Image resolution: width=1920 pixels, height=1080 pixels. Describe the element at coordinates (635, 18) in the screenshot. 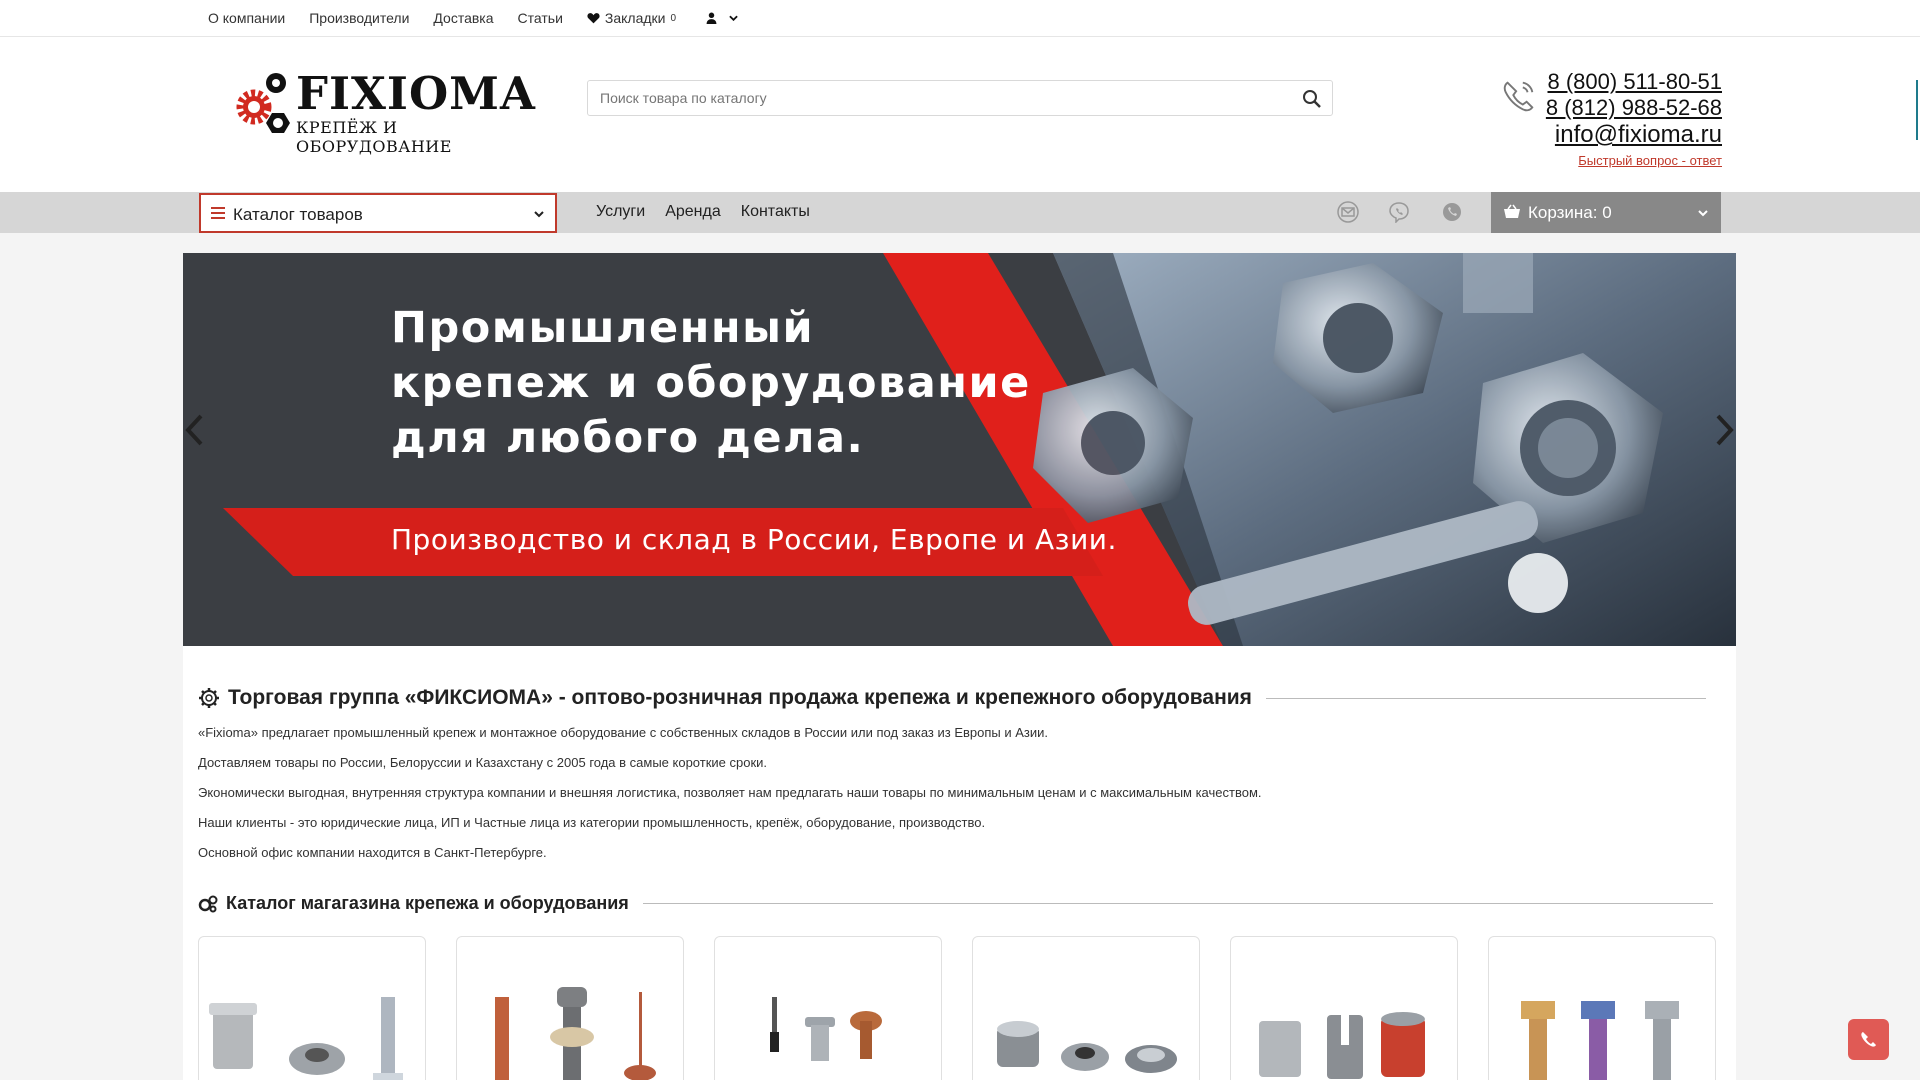

I see `bookmarks-label: Закладки` at that location.